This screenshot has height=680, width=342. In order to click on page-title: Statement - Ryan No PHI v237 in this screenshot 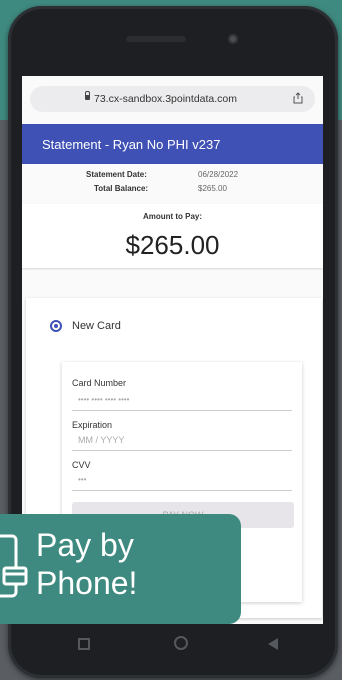, I will do `click(131, 144)`.